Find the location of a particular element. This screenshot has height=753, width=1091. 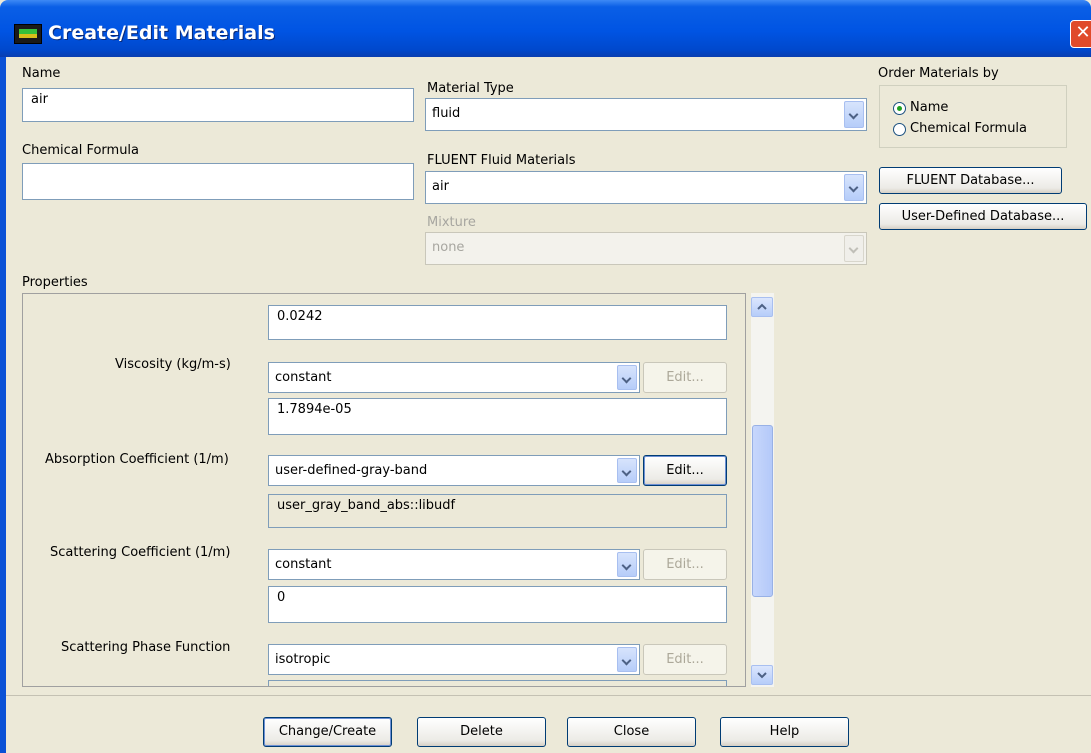

scattering-coefficient-label: Scattering Coefficient (1/m) is located at coordinates (140, 552).